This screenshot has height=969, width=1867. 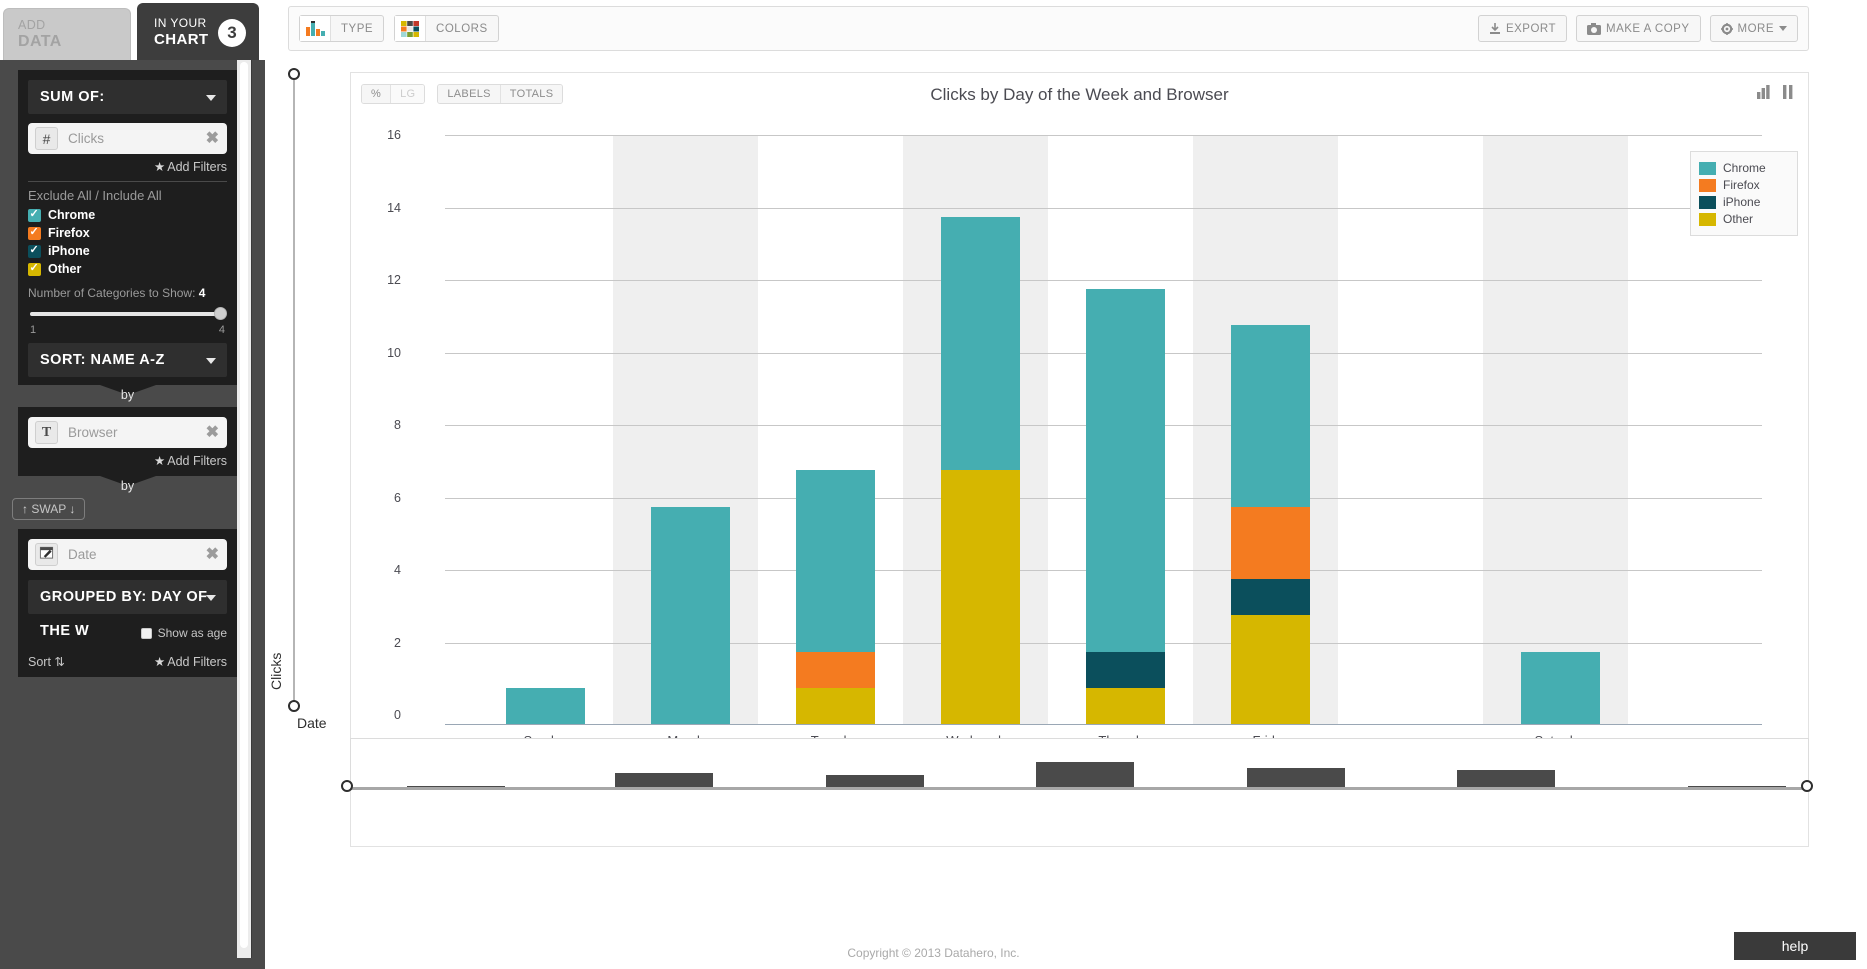 I want to click on slider-knob, so click(x=220, y=313).